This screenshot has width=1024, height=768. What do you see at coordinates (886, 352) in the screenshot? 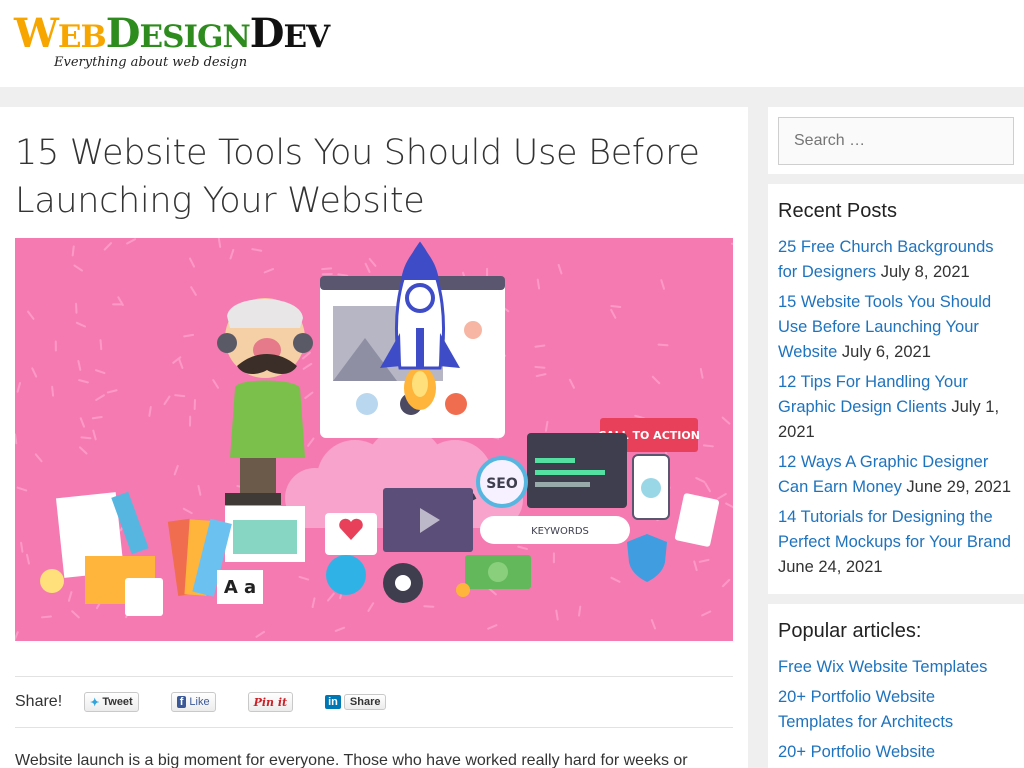
I see `recent-post-date: July 6, 2021` at bounding box center [886, 352].